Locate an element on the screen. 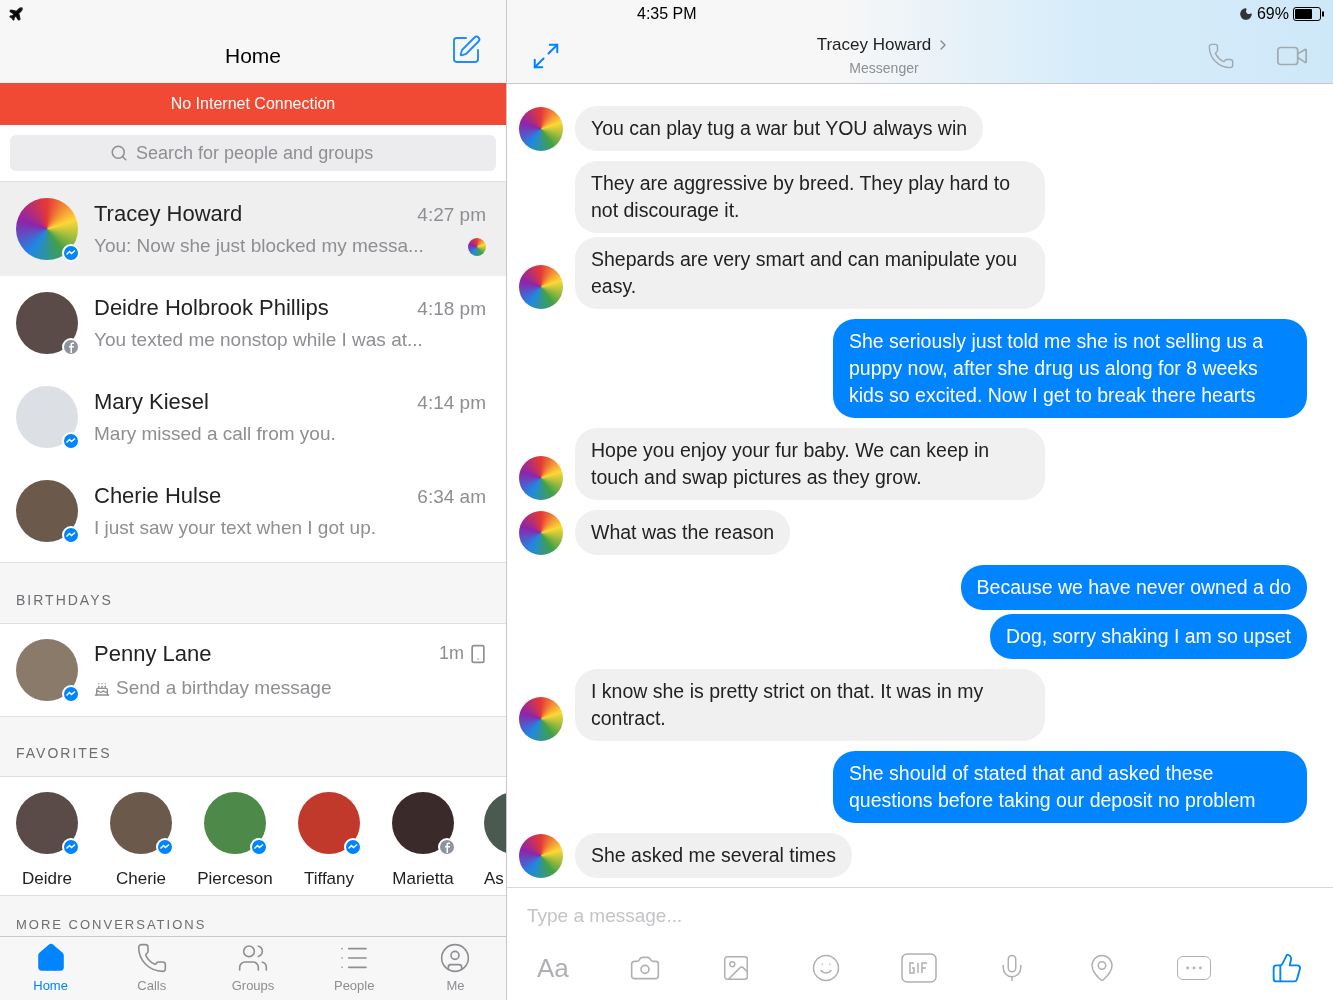  favorite-contact: Tiffany is located at coordinates (329, 843).